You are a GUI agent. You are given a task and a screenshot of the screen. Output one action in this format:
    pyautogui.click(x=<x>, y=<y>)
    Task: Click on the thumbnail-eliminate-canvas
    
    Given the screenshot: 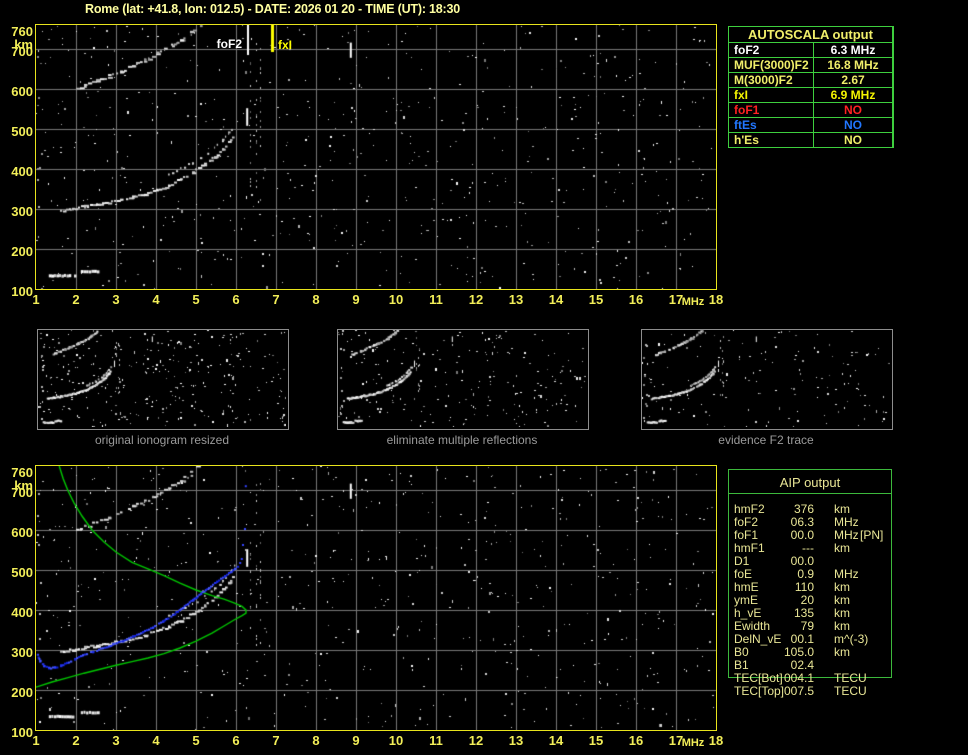 What is the action you would take?
    pyautogui.click(x=462, y=378)
    